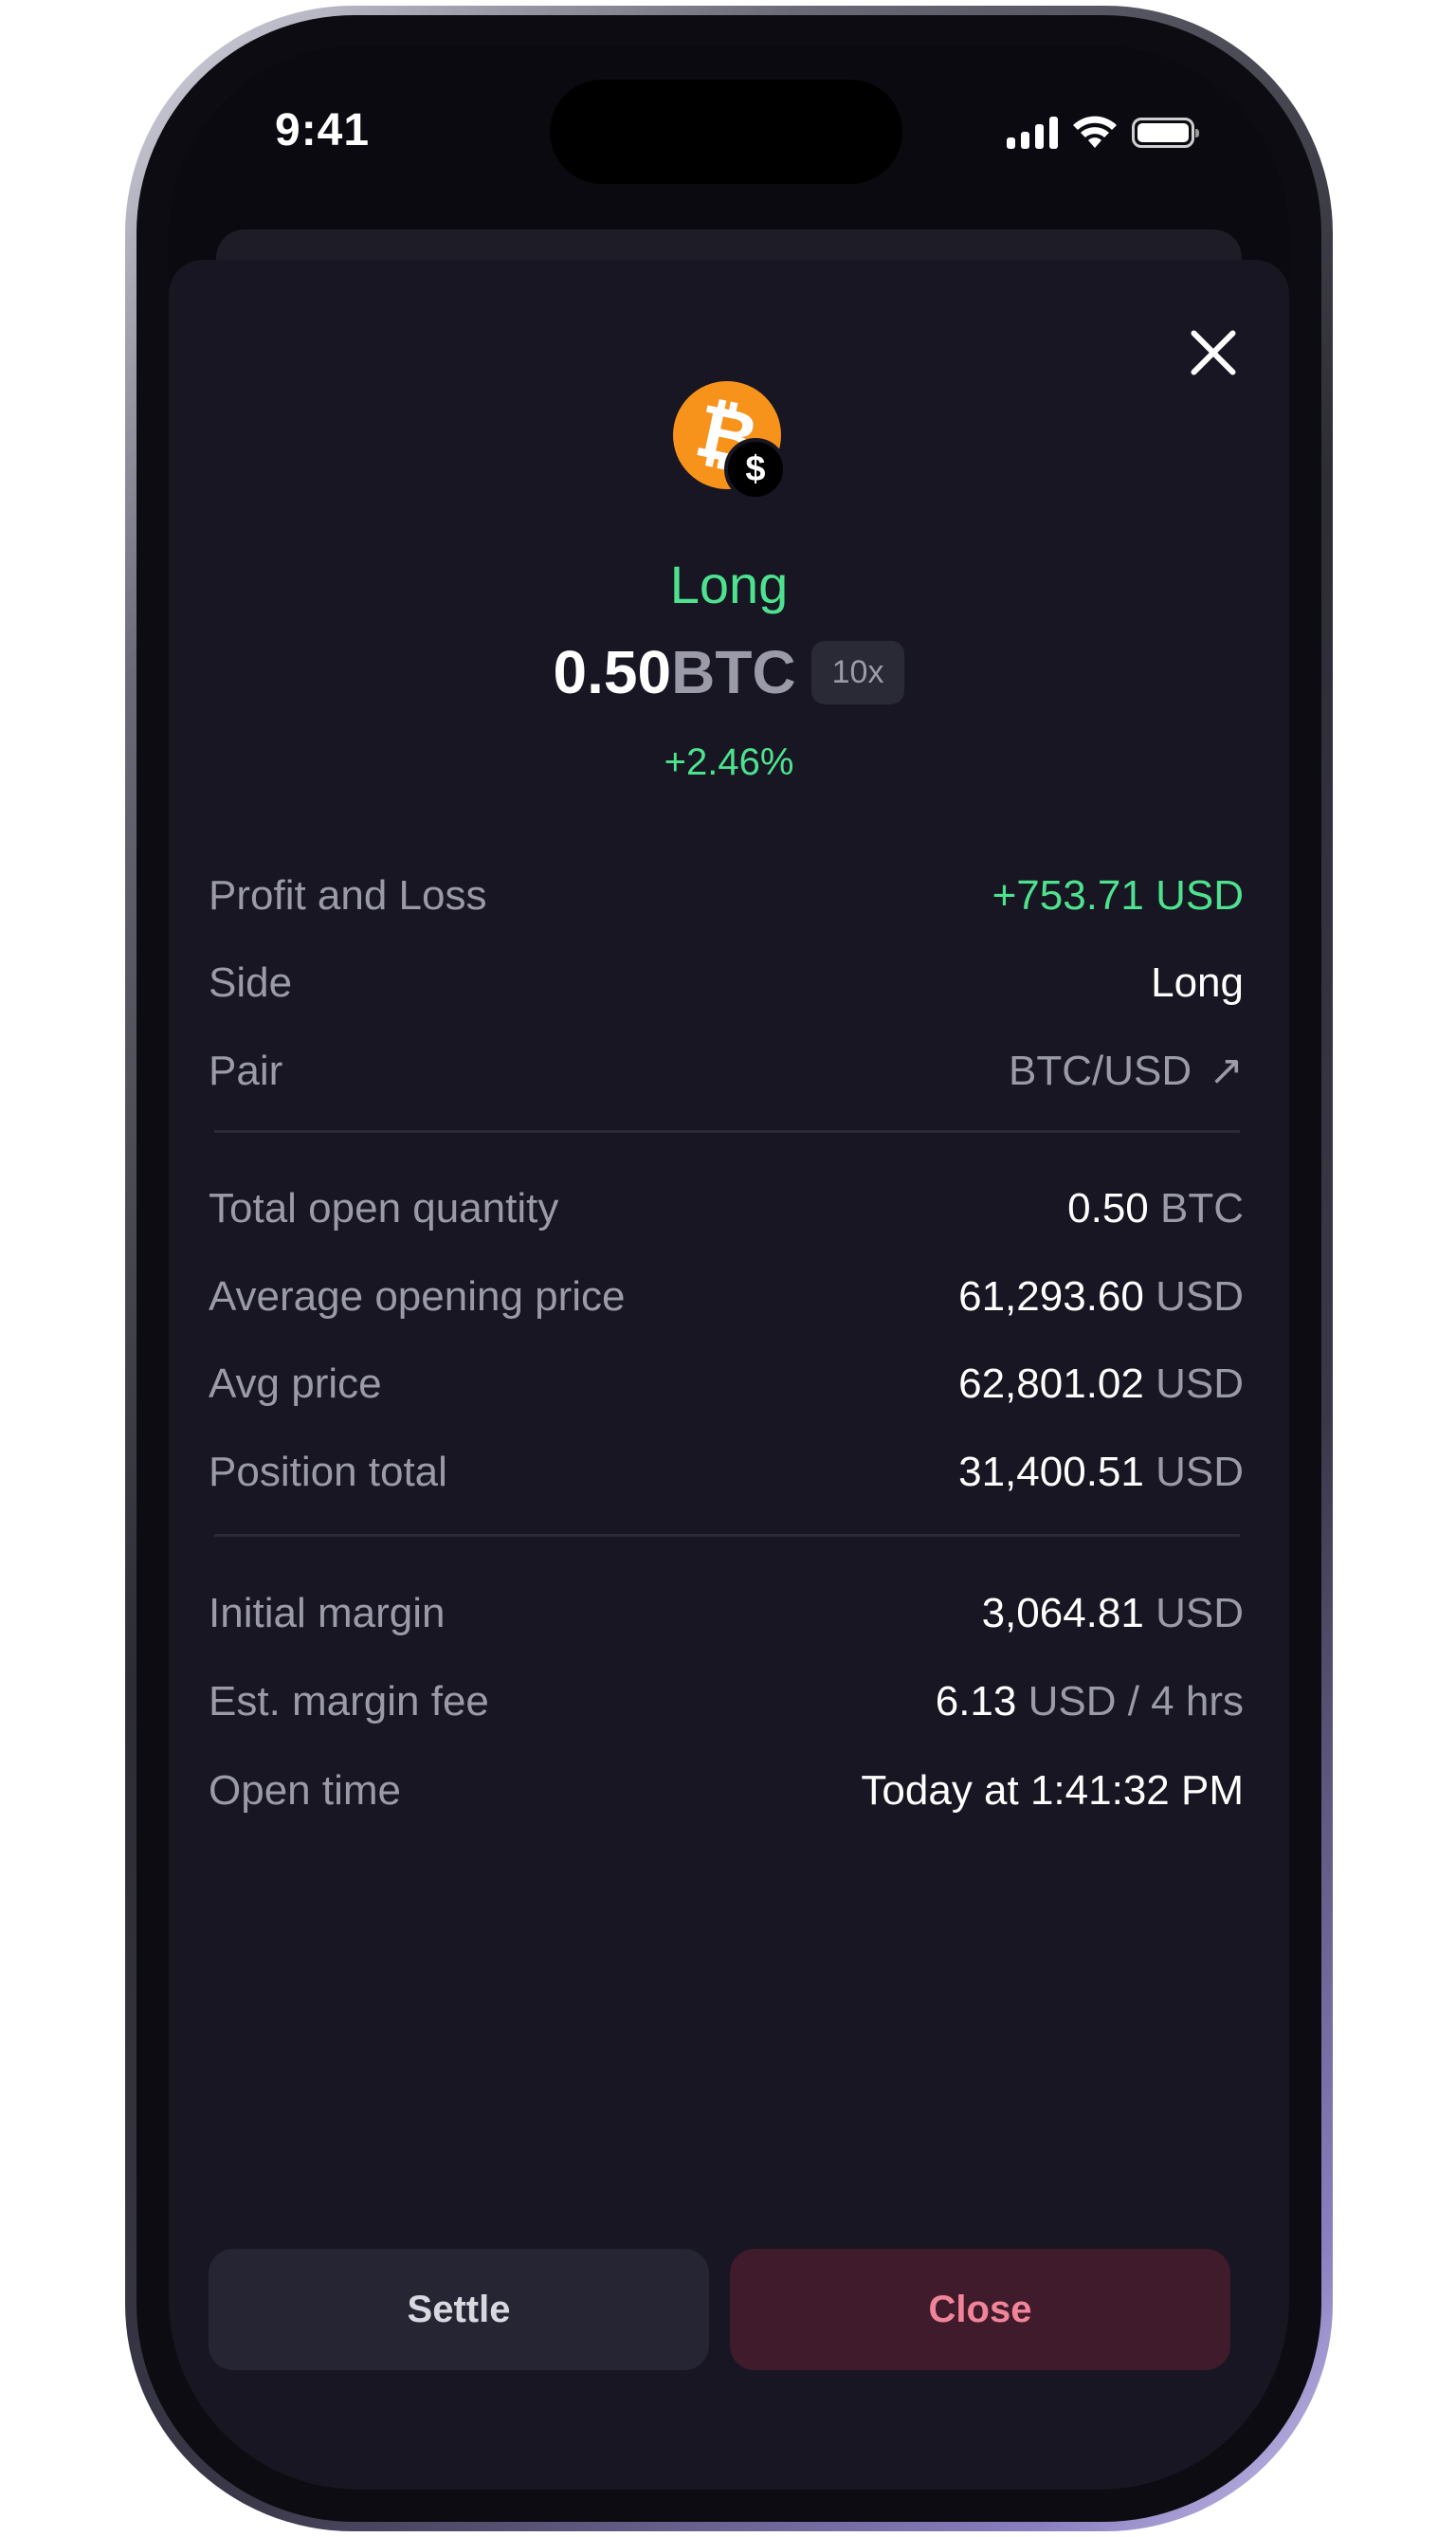 The image size is (1456, 2537). I want to click on position-amount: 0.50, so click(612, 672).